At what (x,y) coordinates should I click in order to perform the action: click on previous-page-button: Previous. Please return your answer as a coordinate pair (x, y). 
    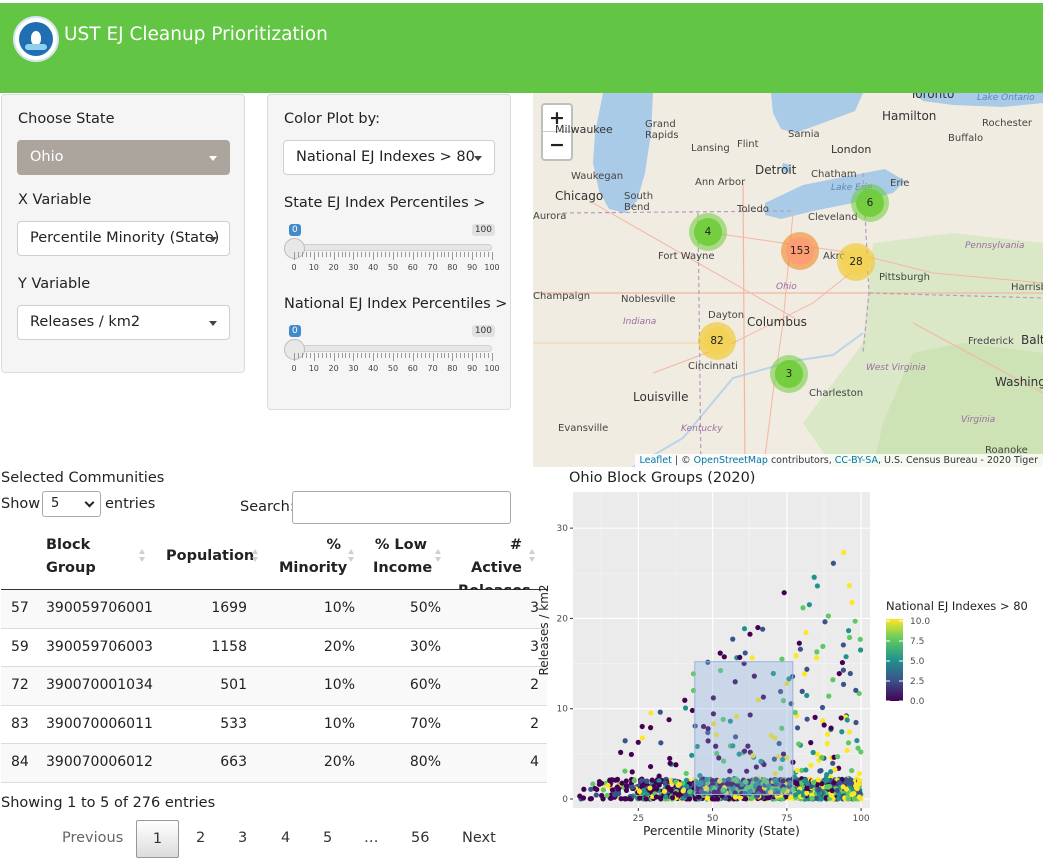
    Looking at the image, I should click on (92, 838).